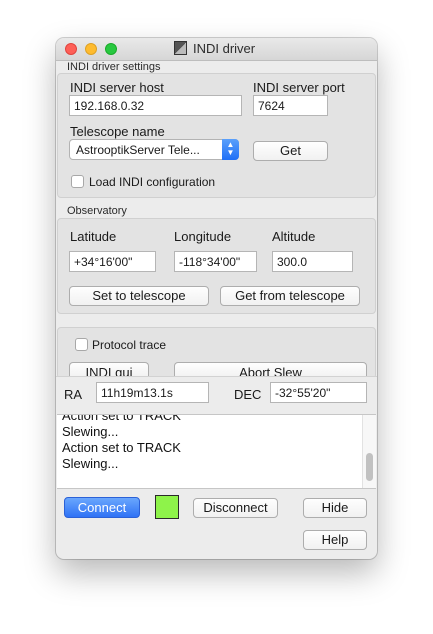 The width and height of the screenshot is (433, 634). I want to click on telescope-select: AstrooptikServer Tele... ▲ ▼, so click(154, 149).